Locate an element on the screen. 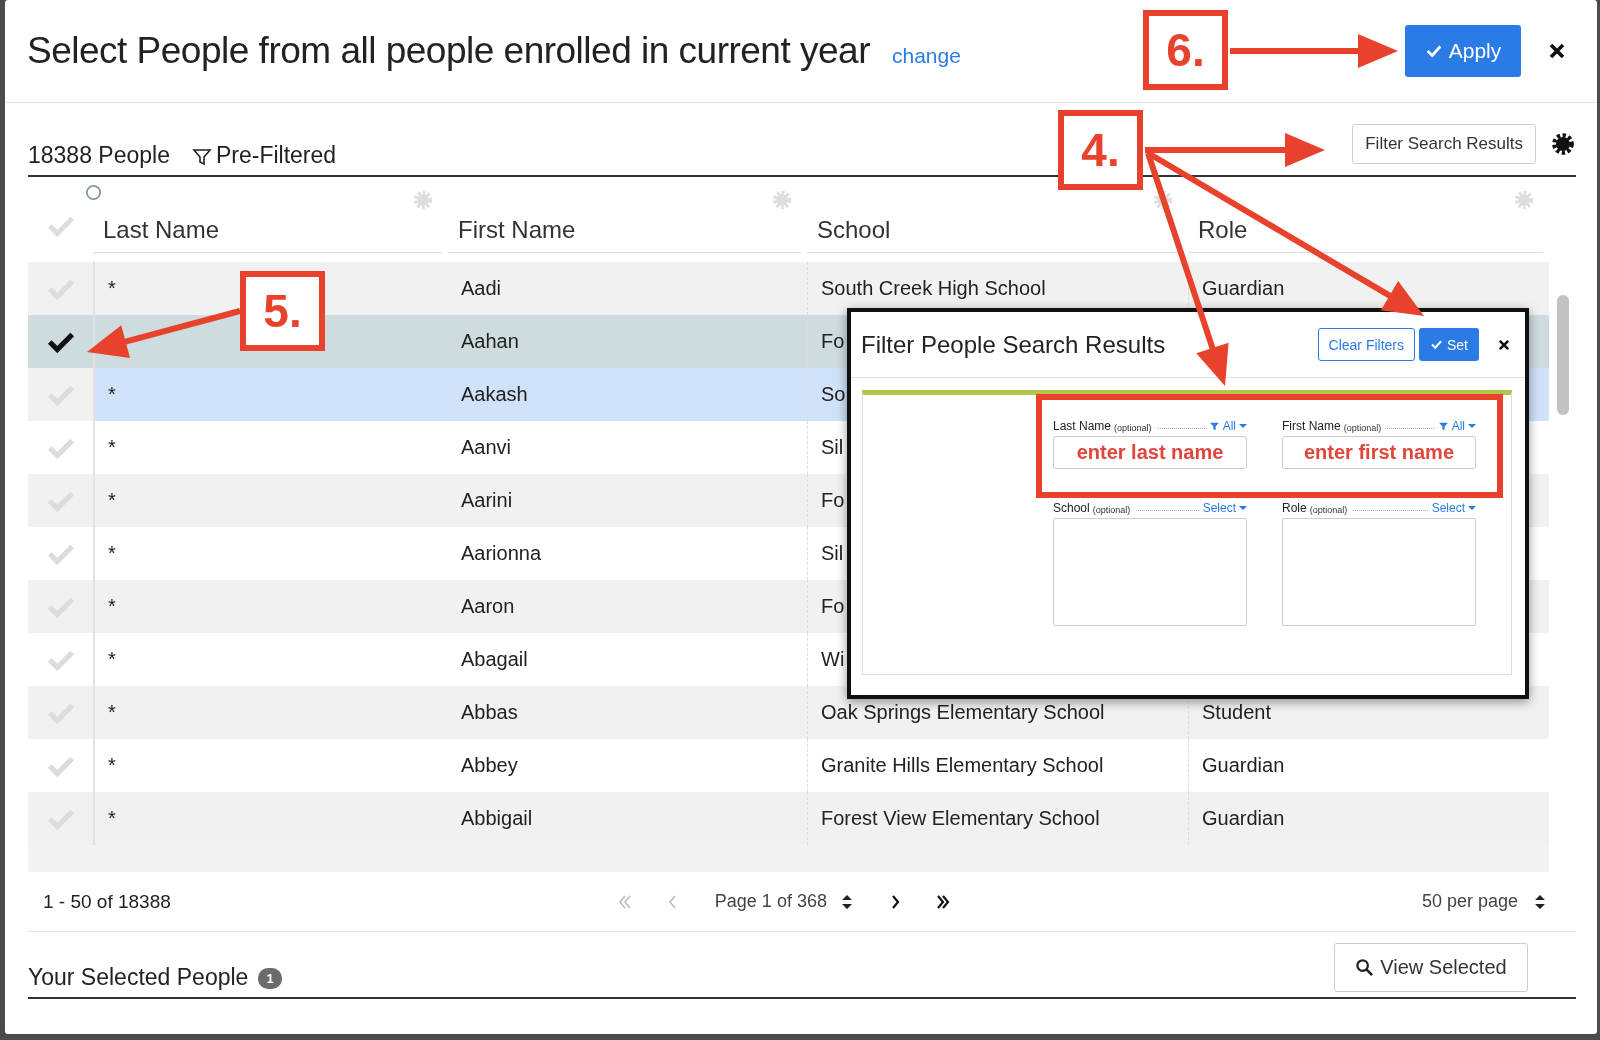 Image resolution: width=1600 pixels, height=1040 pixels. table-cell: South Creek High School is located at coordinates (933, 288).